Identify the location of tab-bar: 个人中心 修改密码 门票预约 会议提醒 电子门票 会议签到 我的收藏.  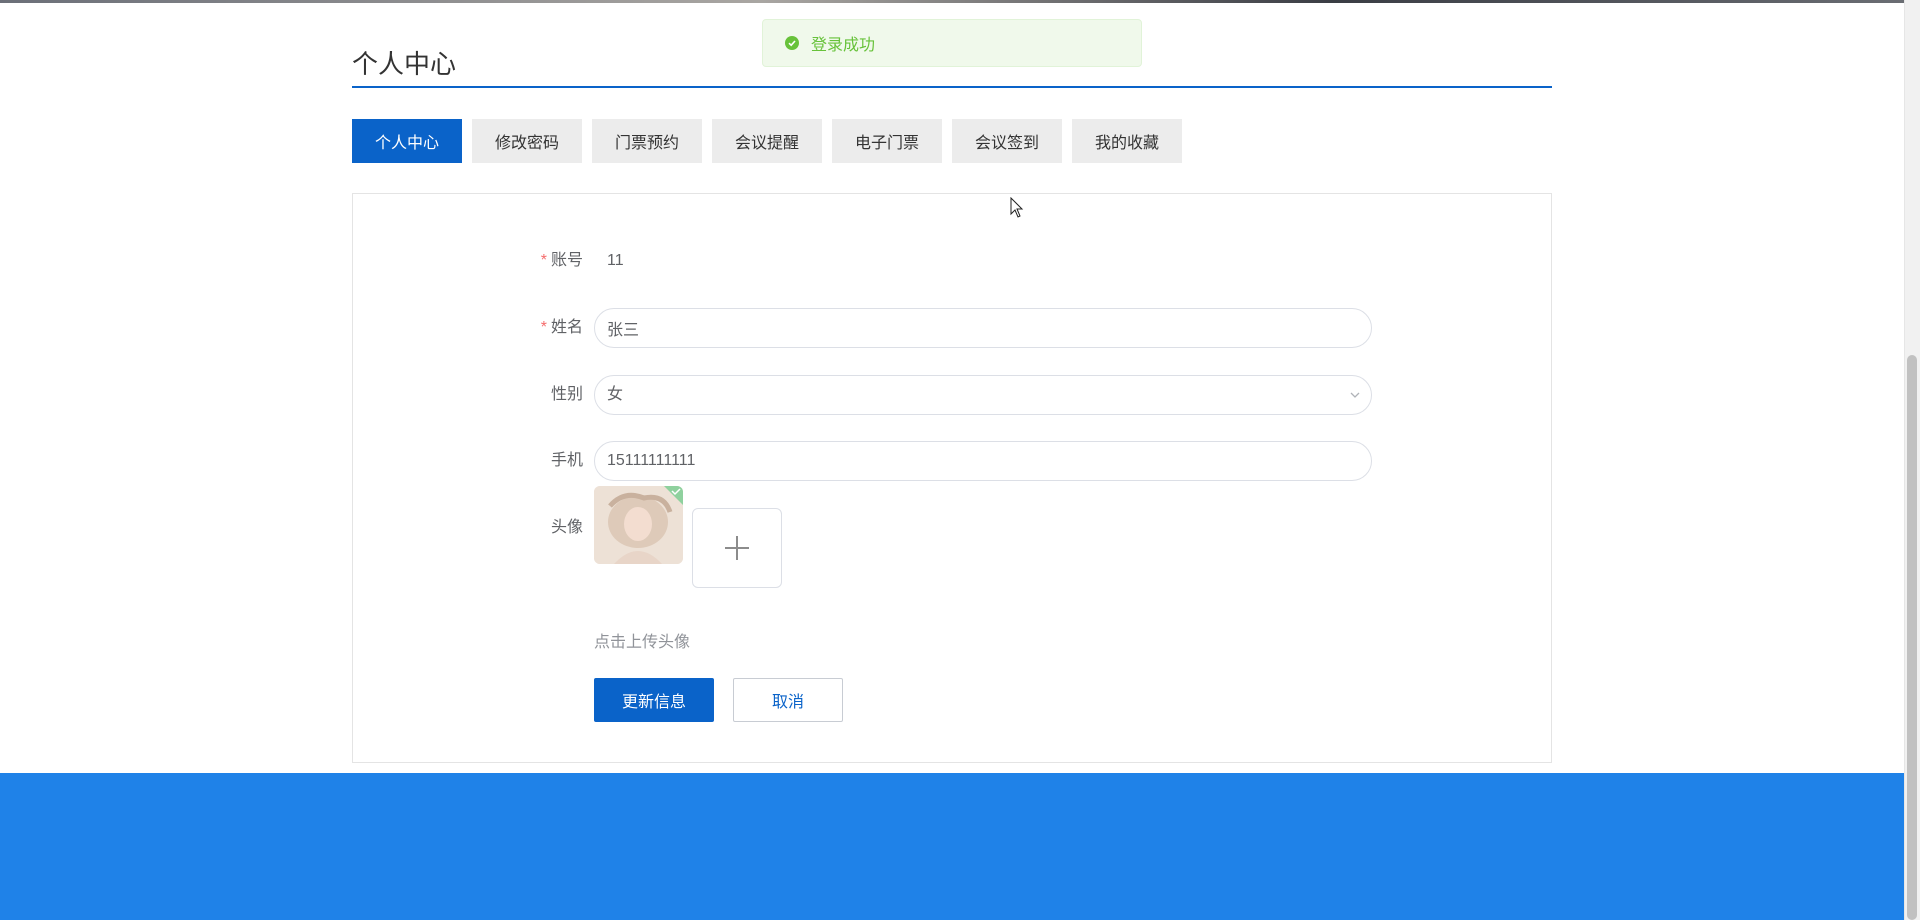
(767, 141).